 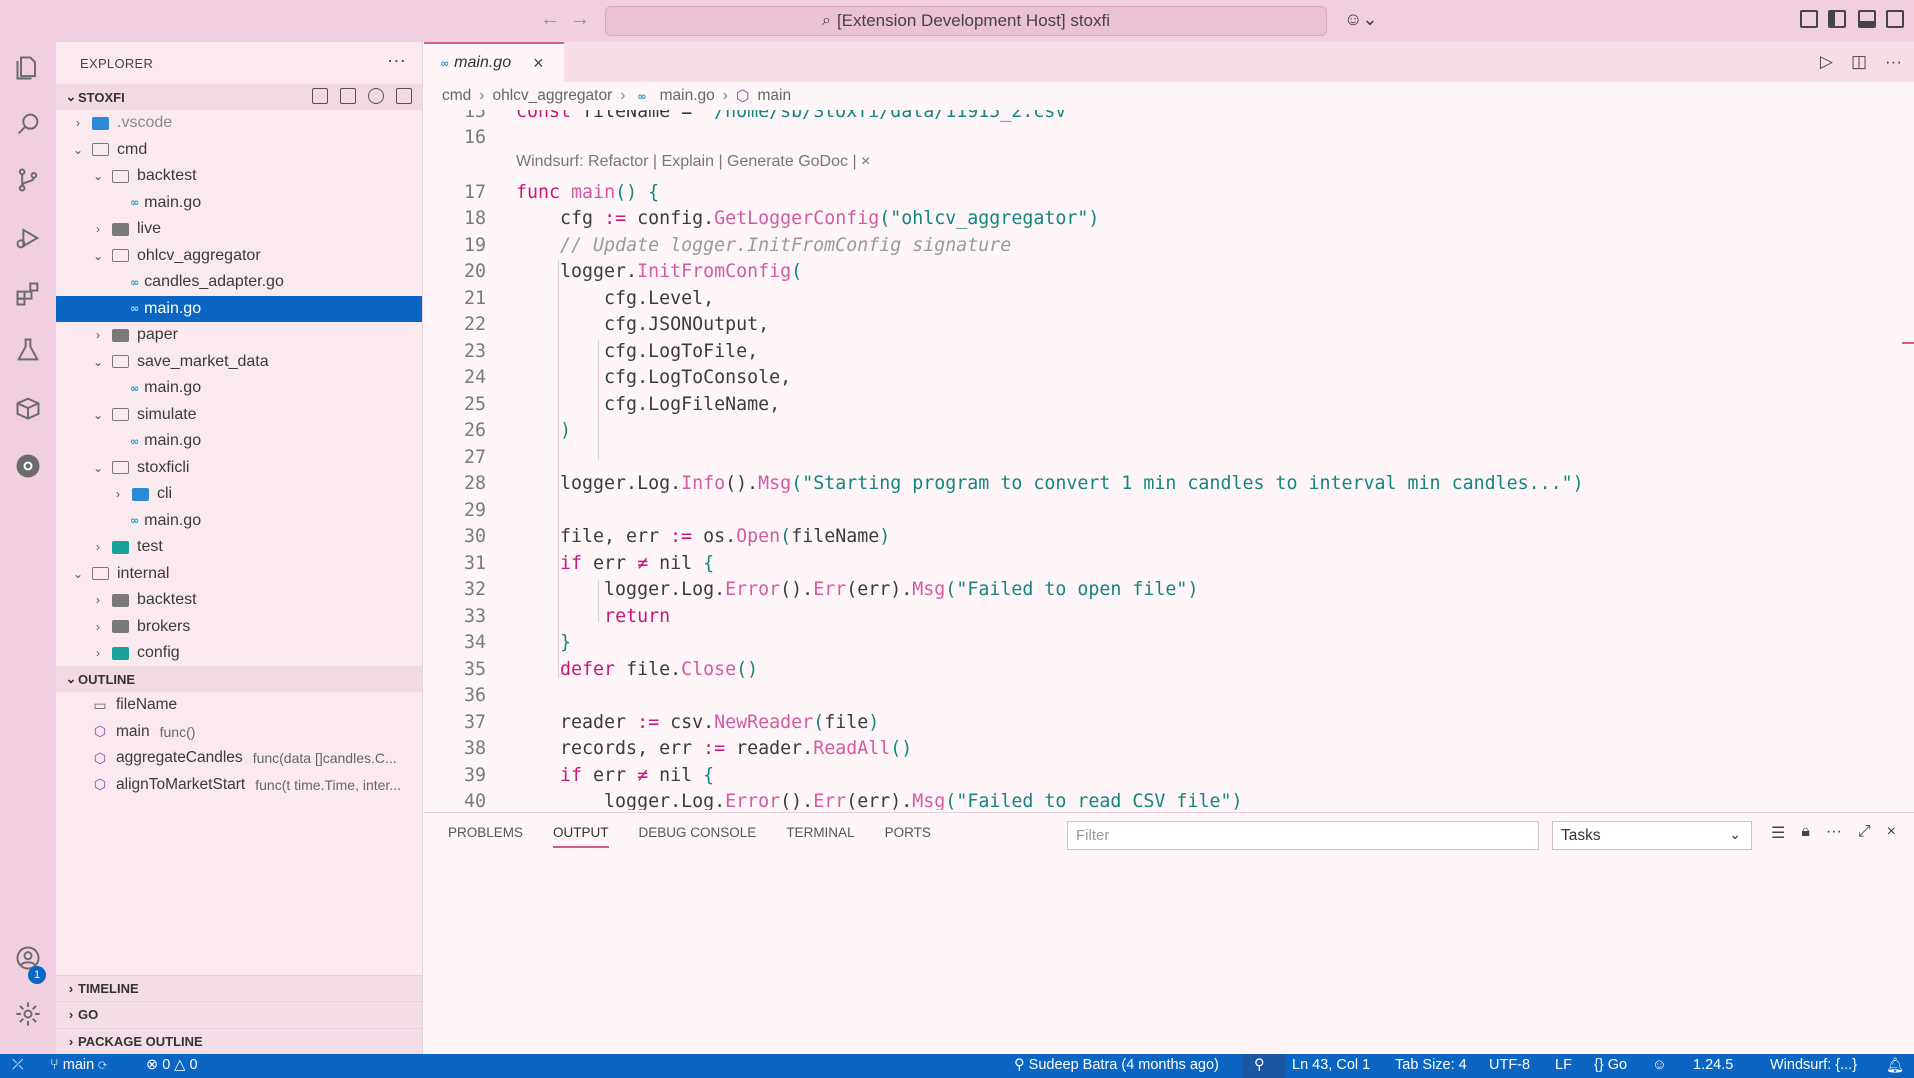 I want to click on folder-item: › config, so click(x=239, y=653).